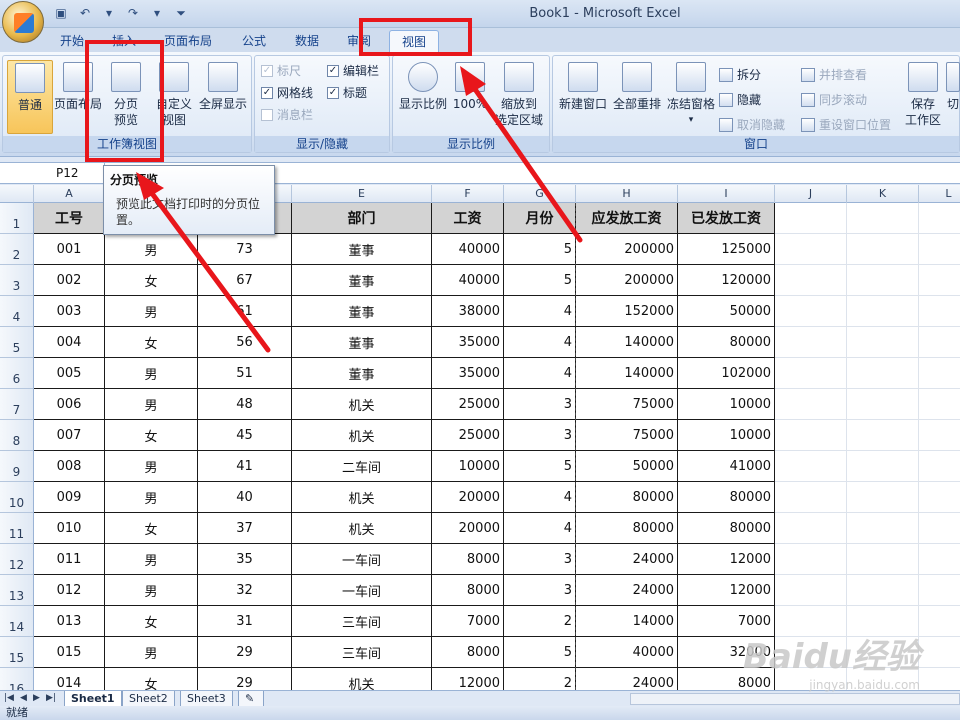 The height and width of the screenshot is (720, 960). Describe the element at coordinates (69, 528) in the screenshot. I see `table-cell: 010` at that location.